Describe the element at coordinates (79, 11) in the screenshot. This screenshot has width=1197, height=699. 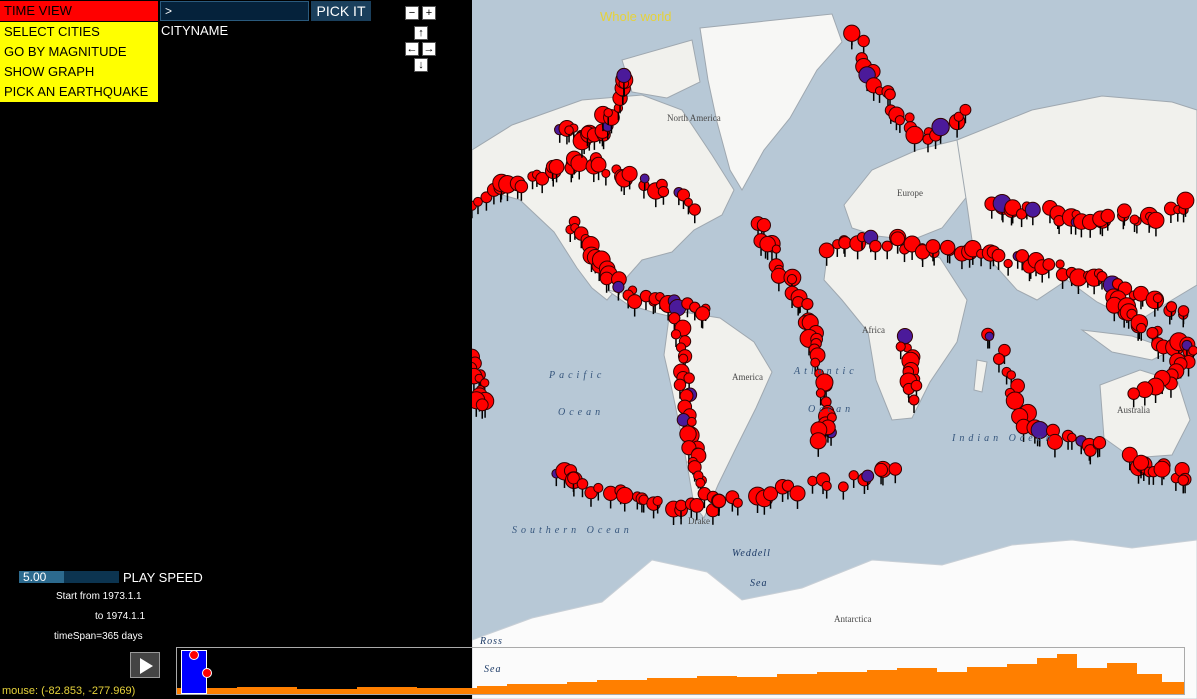
I see `menu-time-view: TIME VIEW` at that location.